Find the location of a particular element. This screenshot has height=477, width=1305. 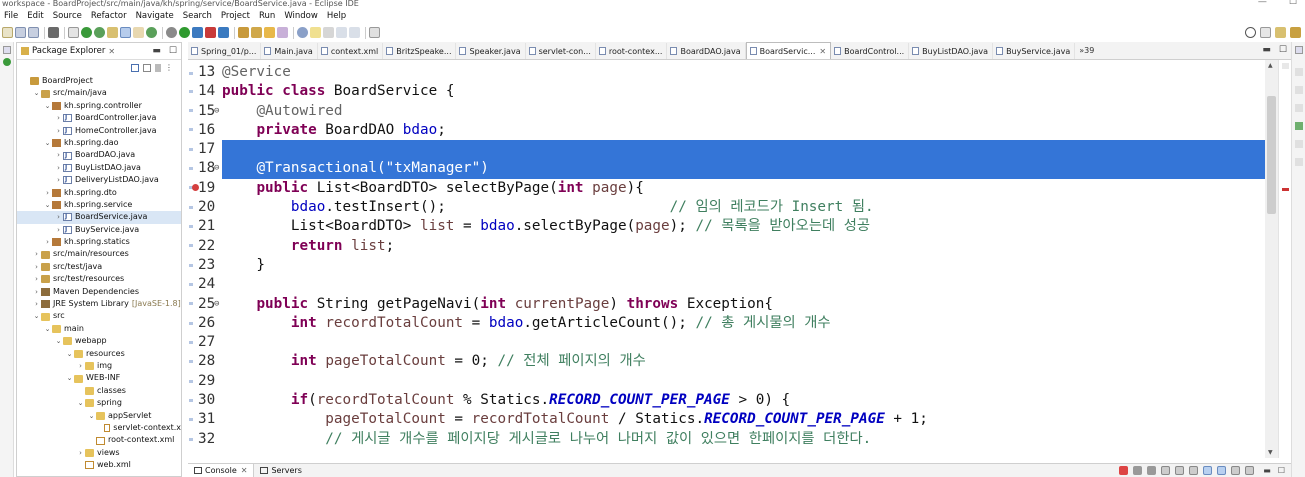

tree-item: ⌄ main is located at coordinates (99, 329).